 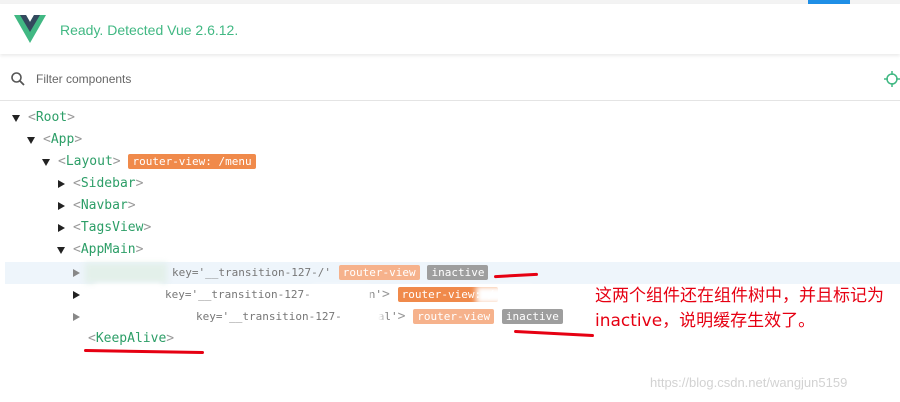 What do you see at coordinates (30, 29) in the screenshot?
I see `vue-logo-icon` at bounding box center [30, 29].